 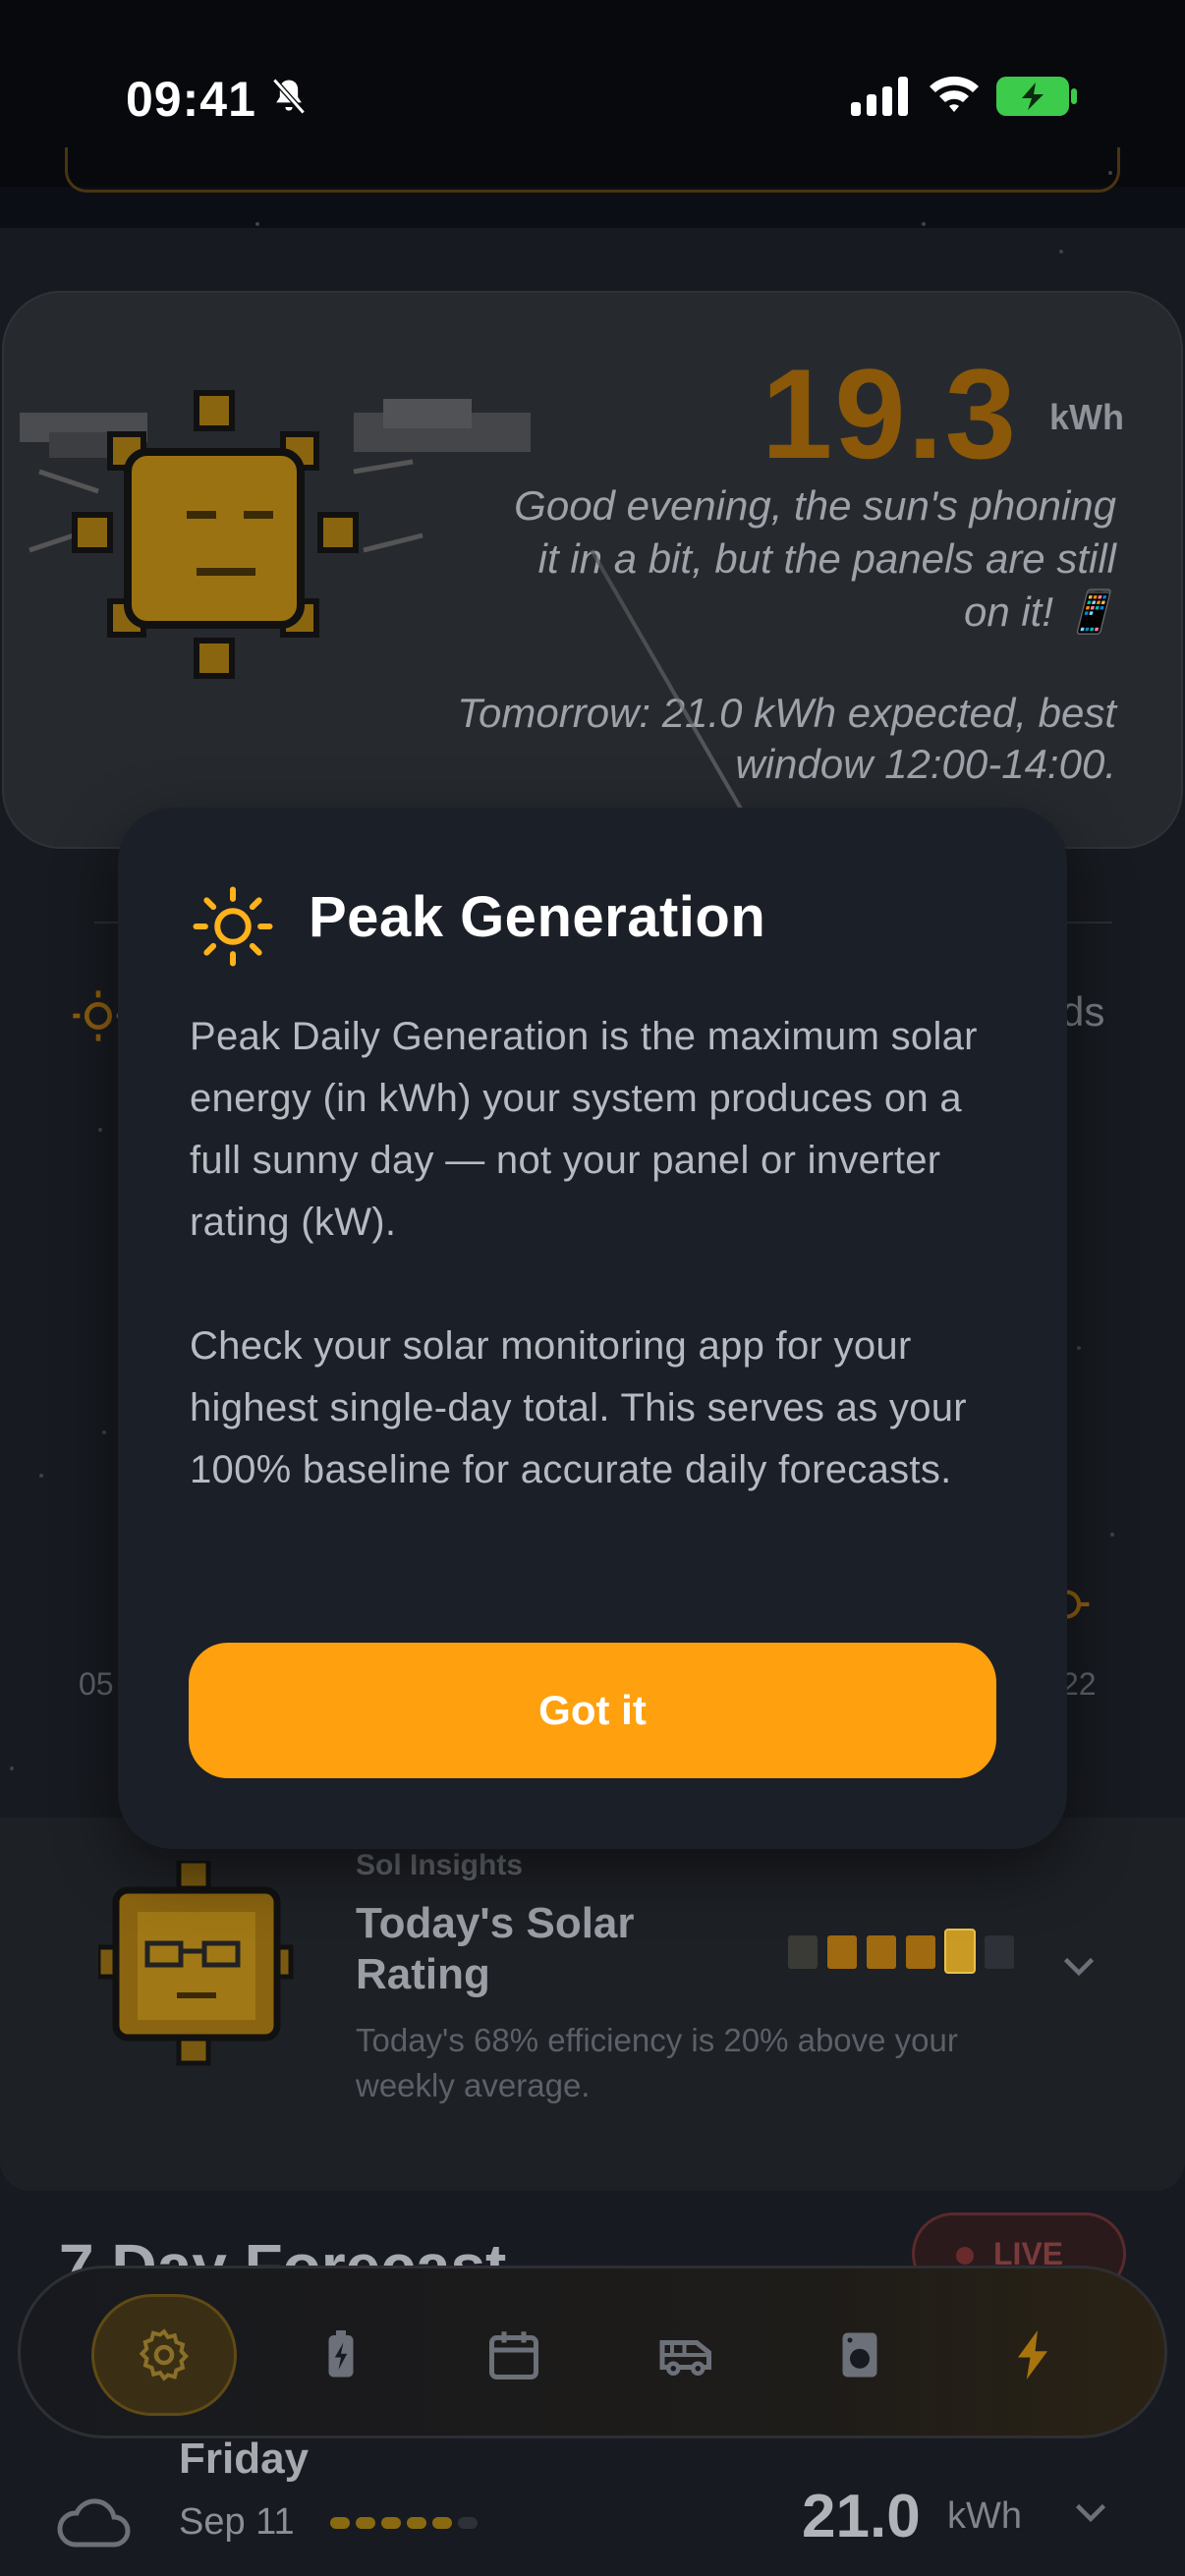 What do you see at coordinates (1087, 417) in the screenshot?
I see `energy-unit: kWh` at bounding box center [1087, 417].